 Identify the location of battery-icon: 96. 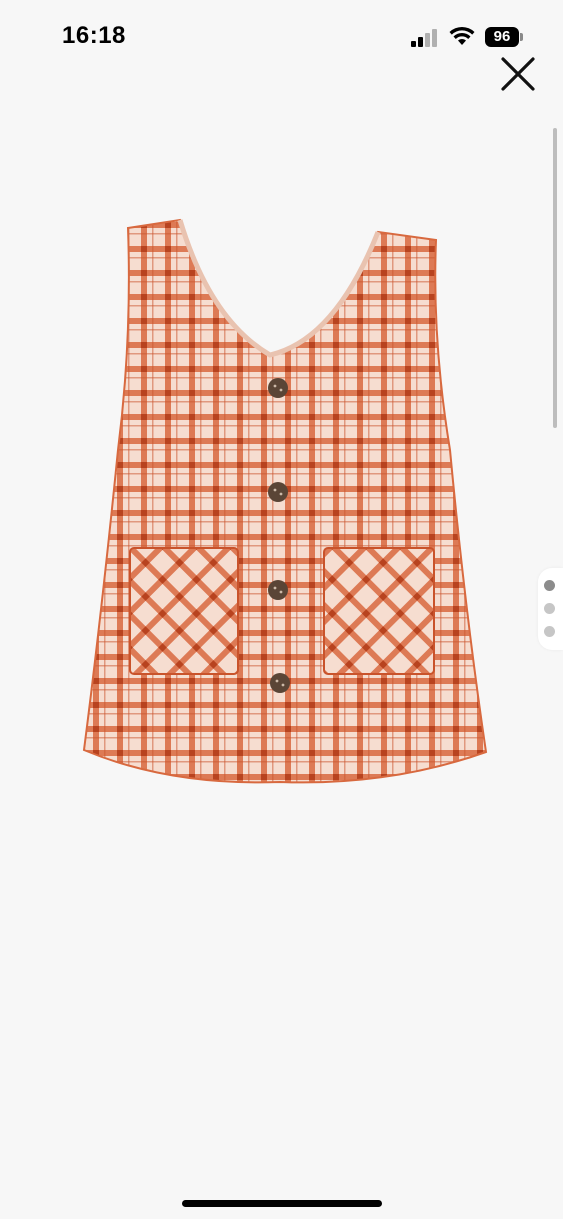
(504, 37).